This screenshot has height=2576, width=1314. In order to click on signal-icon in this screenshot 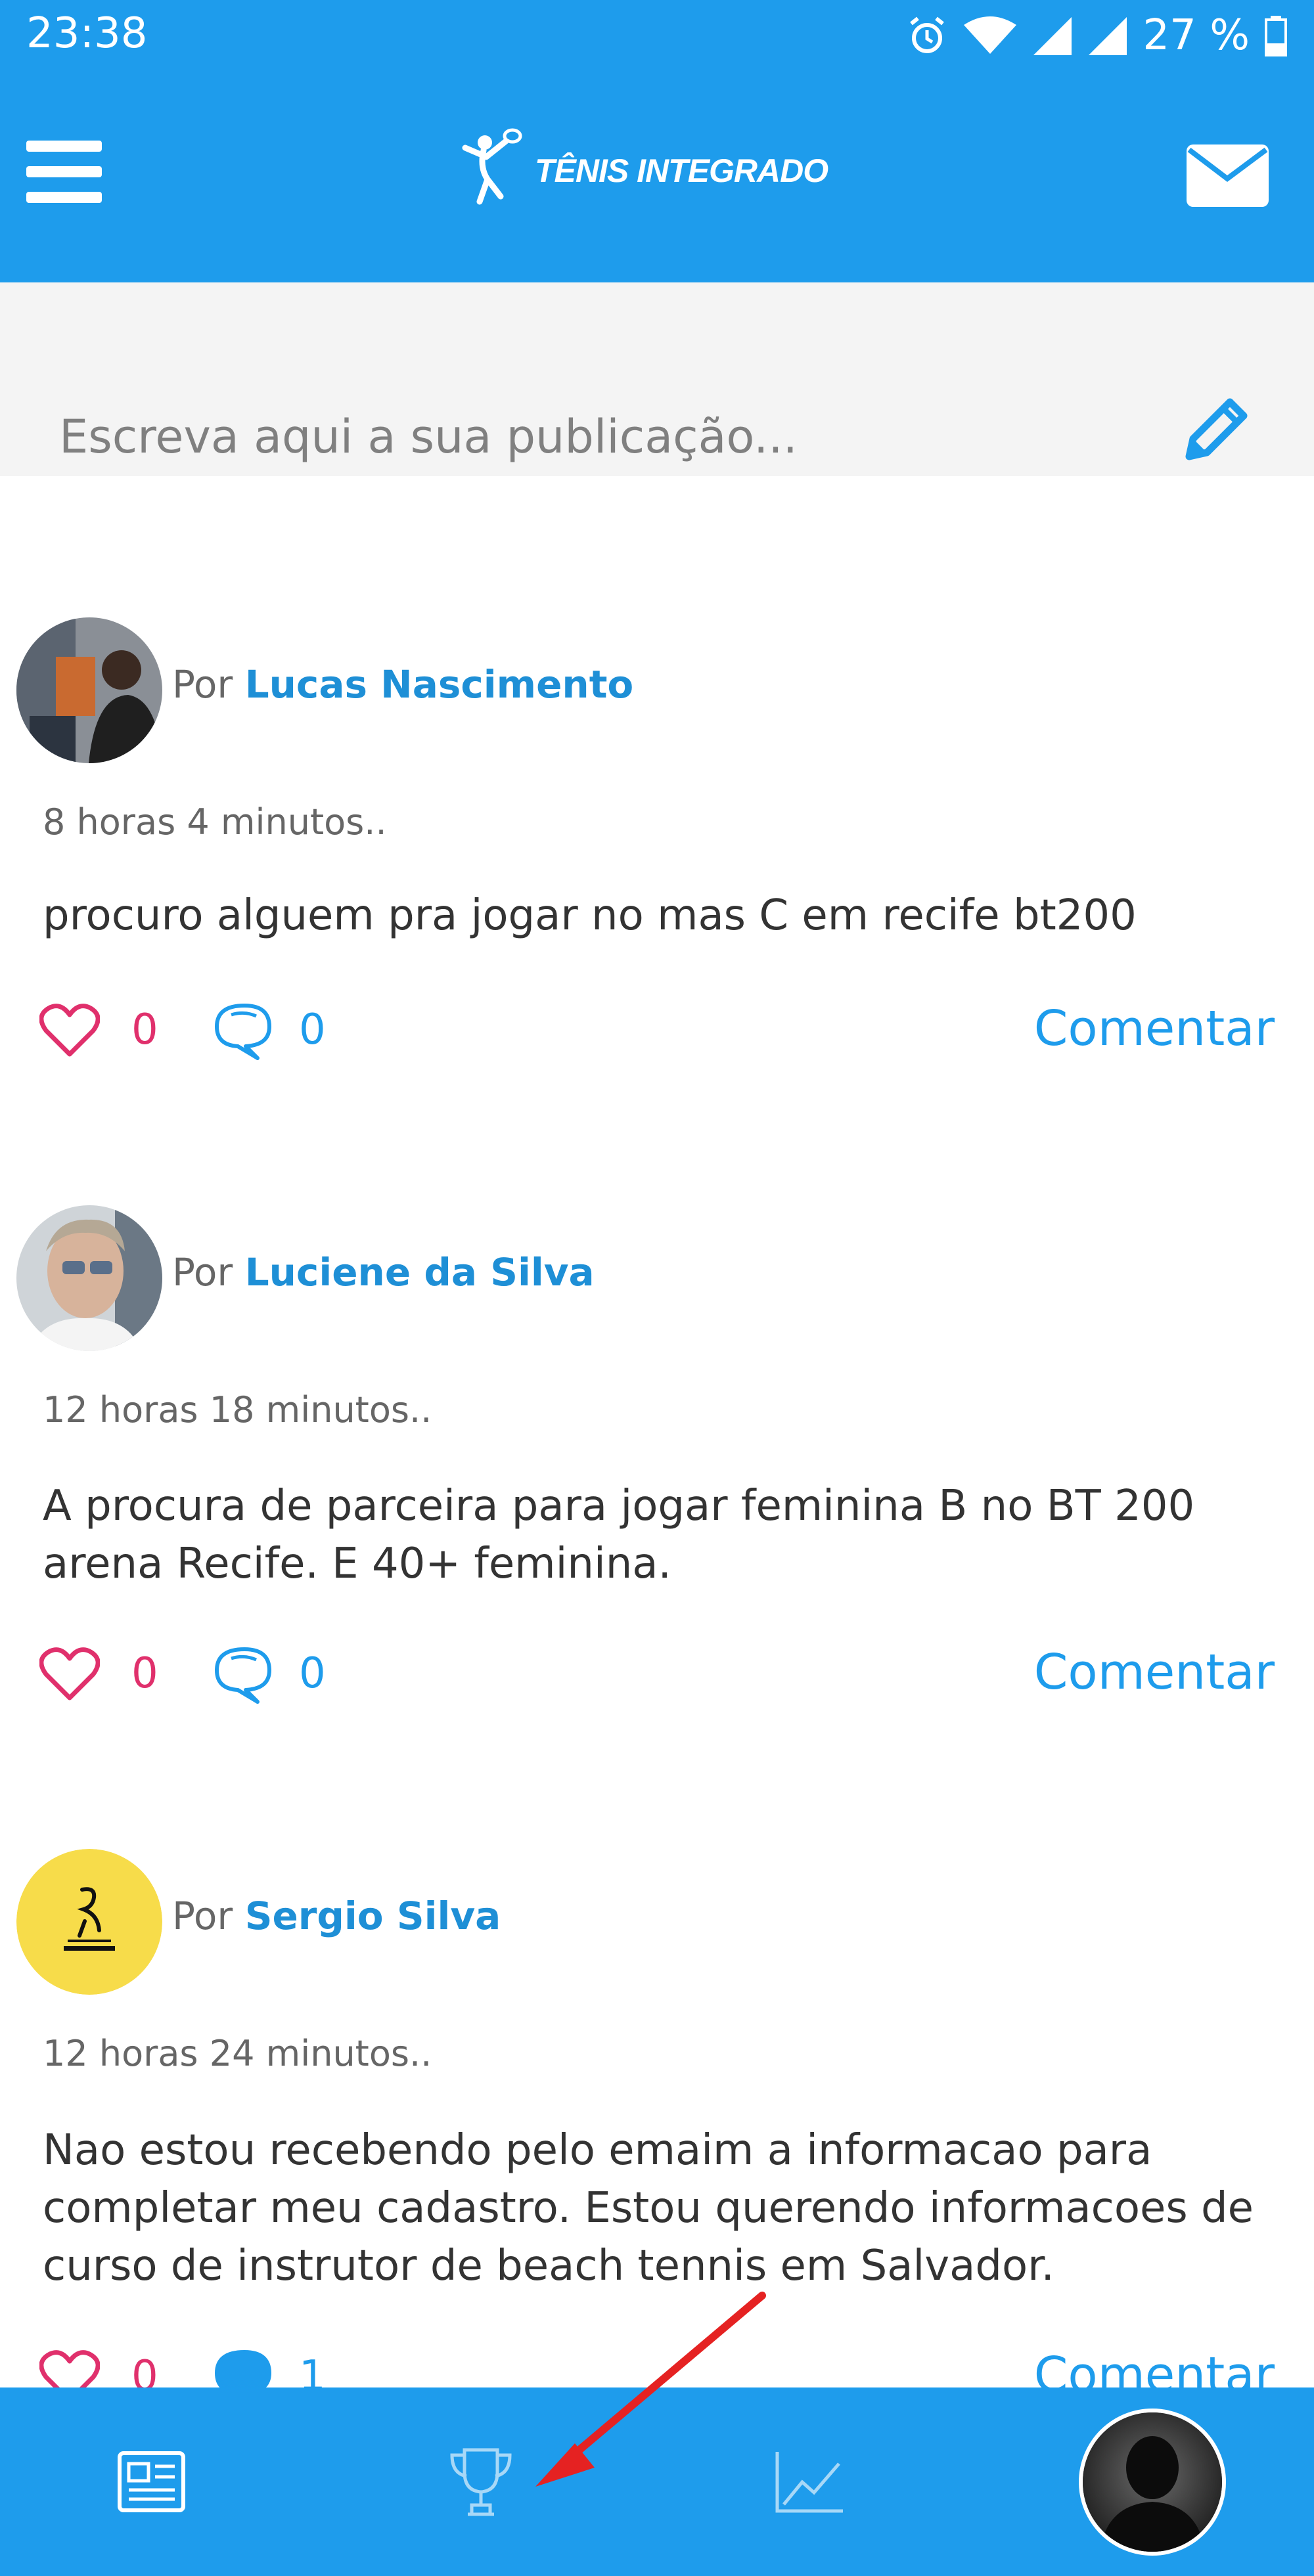, I will do `click(1052, 36)`.